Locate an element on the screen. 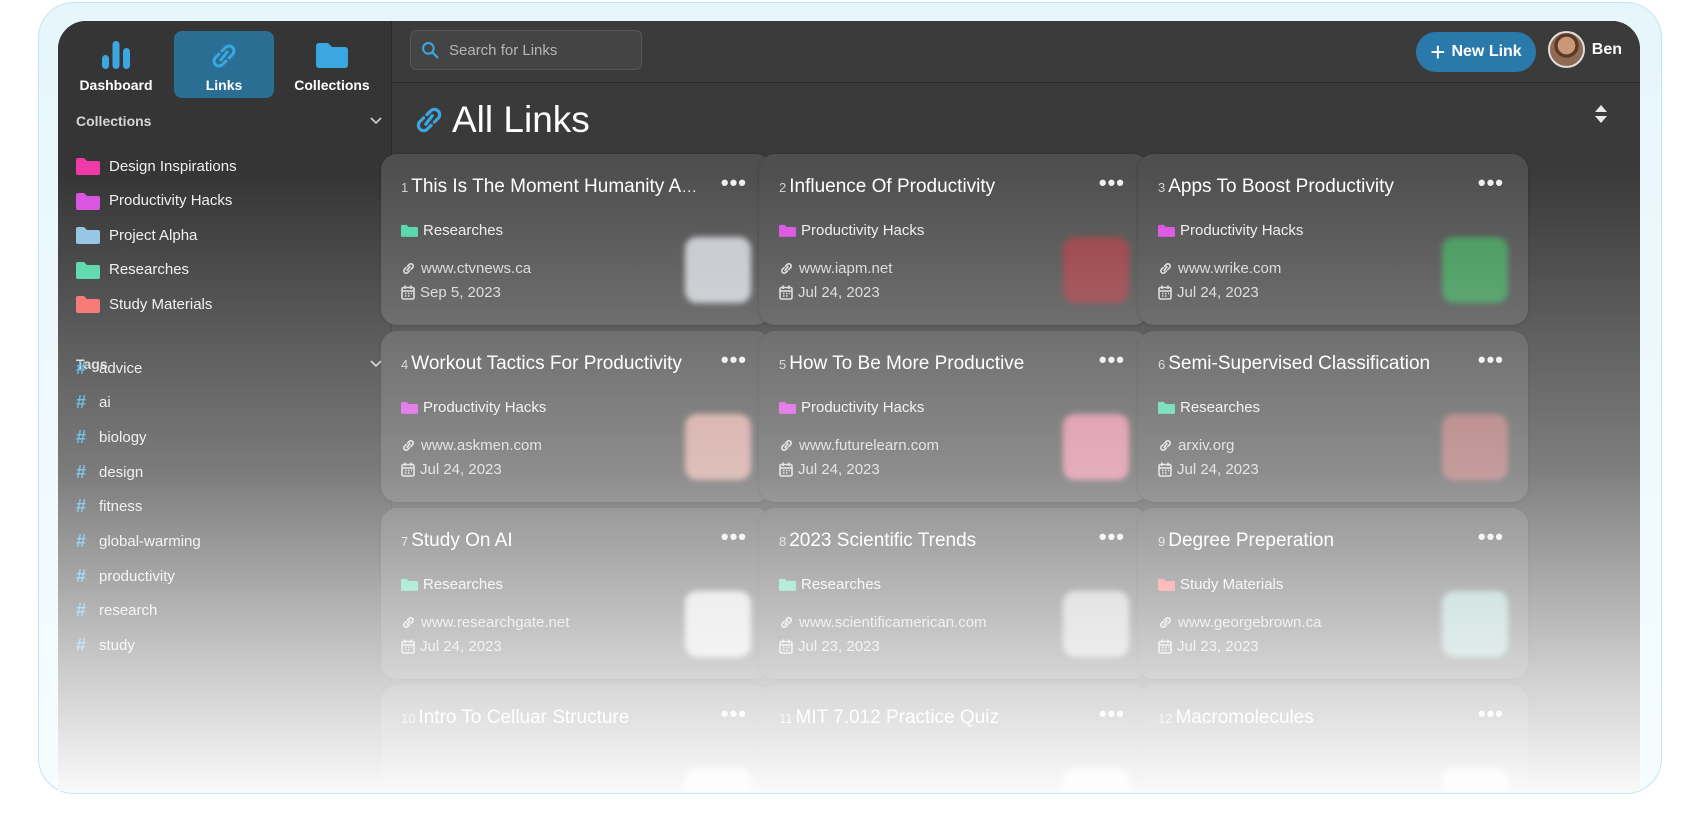 The image size is (1697, 825). nav-collections-label: Collections is located at coordinates (332, 85).